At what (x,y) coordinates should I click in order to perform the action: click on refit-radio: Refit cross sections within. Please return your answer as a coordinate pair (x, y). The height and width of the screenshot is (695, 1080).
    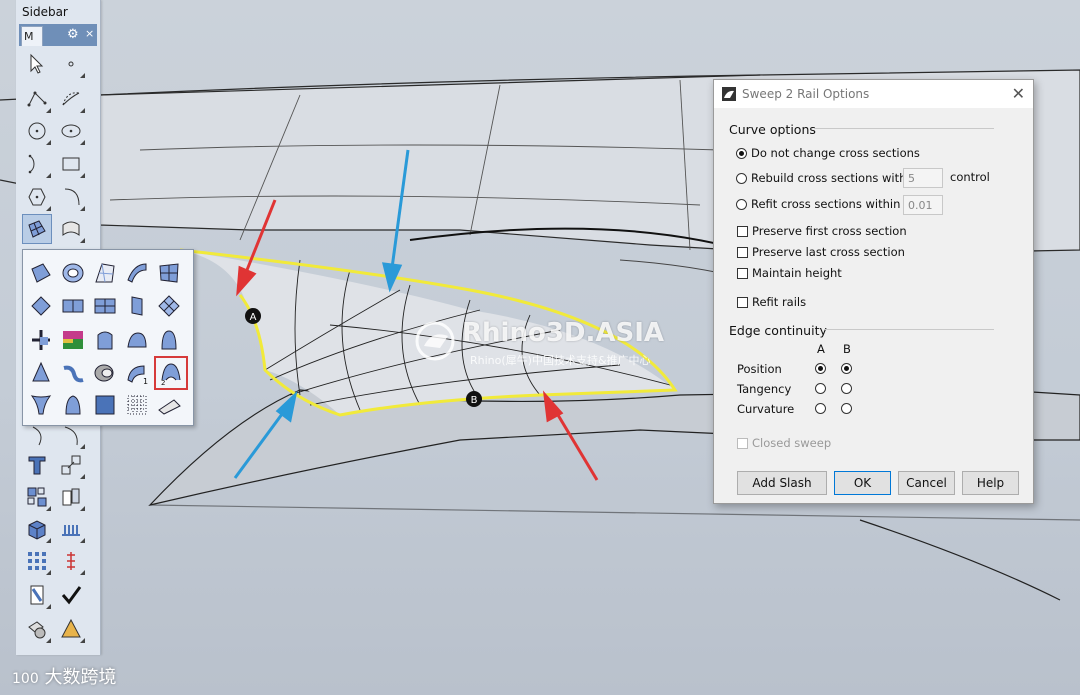
    Looking at the image, I should click on (818, 204).